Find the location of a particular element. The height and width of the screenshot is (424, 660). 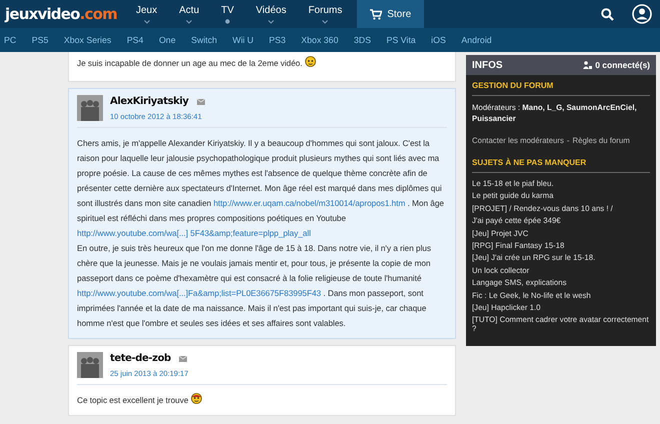

online-count: 0 connecté(s) is located at coordinates (616, 65).